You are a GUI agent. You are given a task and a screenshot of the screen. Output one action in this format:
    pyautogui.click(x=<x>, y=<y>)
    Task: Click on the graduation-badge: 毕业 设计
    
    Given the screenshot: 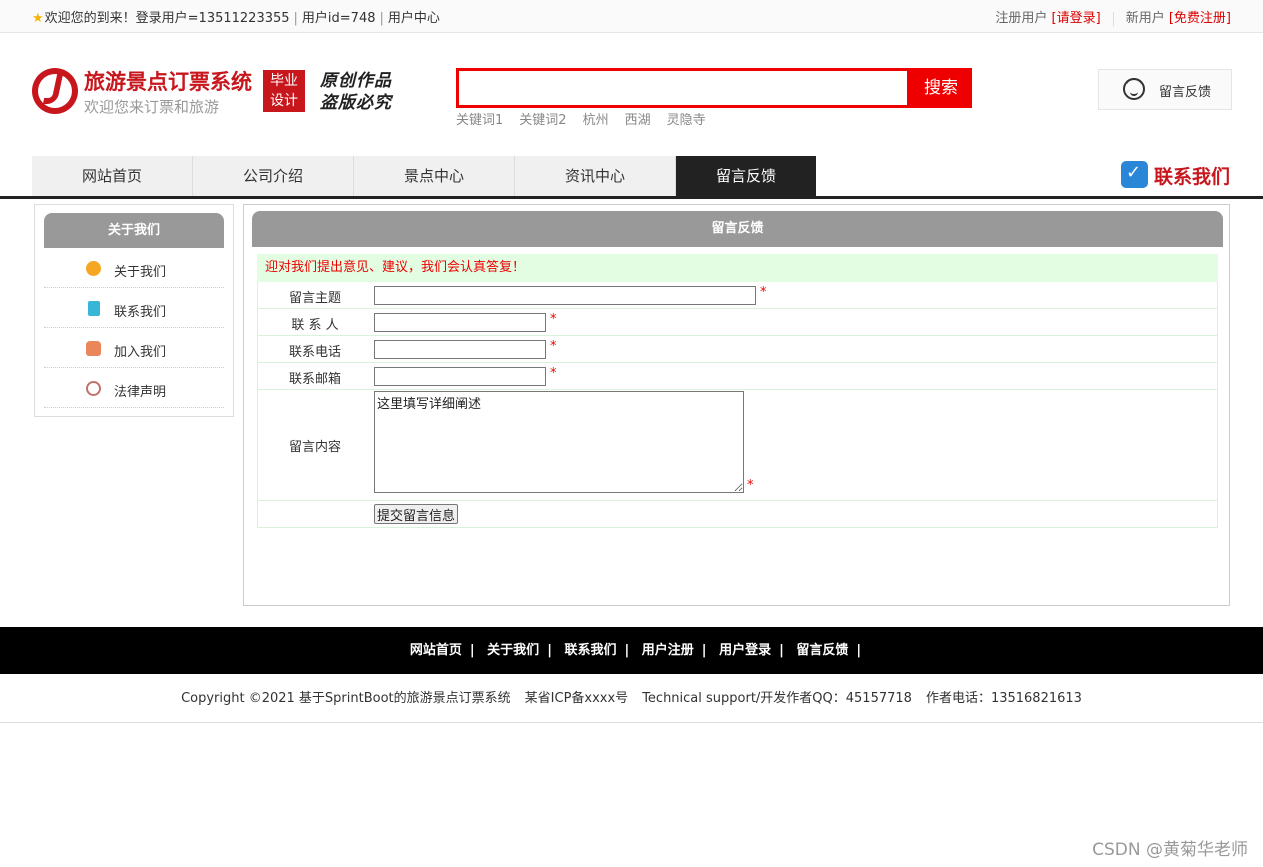 What is the action you would take?
    pyautogui.click(x=284, y=91)
    